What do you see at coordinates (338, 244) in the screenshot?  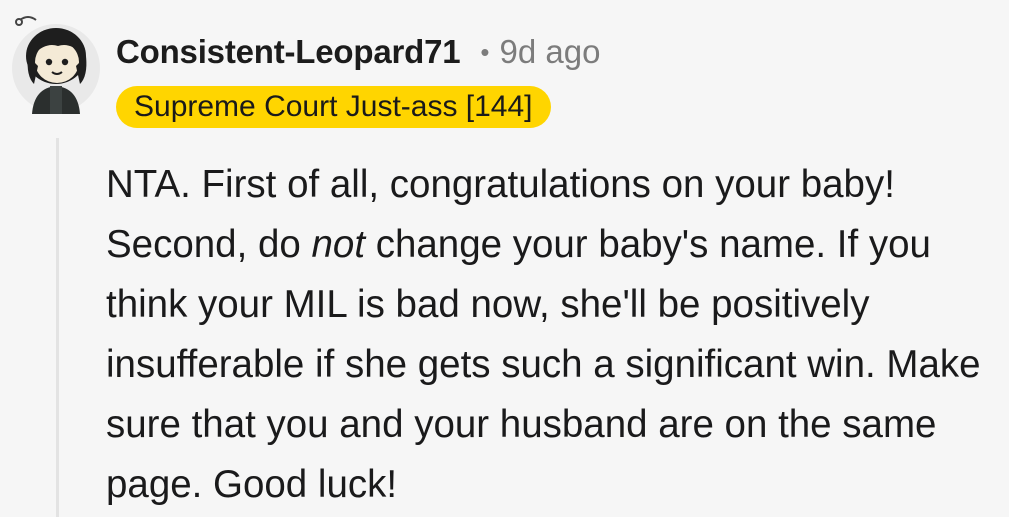 I see `comment-body-emphasis: not` at bounding box center [338, 244].